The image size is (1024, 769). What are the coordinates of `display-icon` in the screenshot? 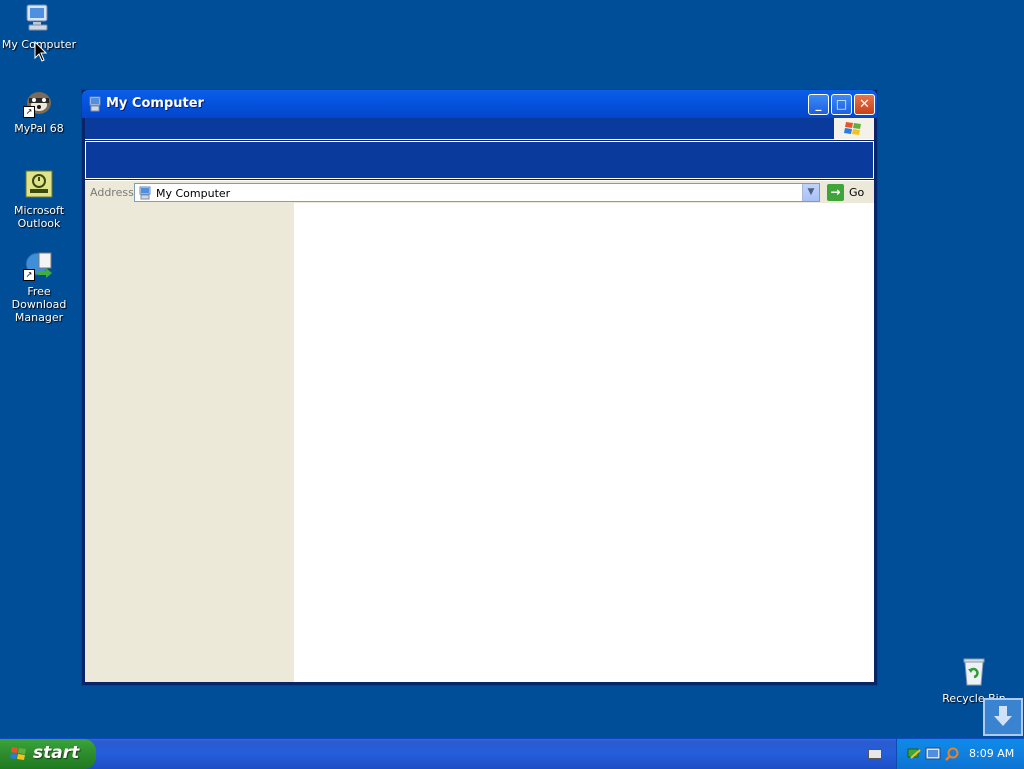 It's located at (933, 754).